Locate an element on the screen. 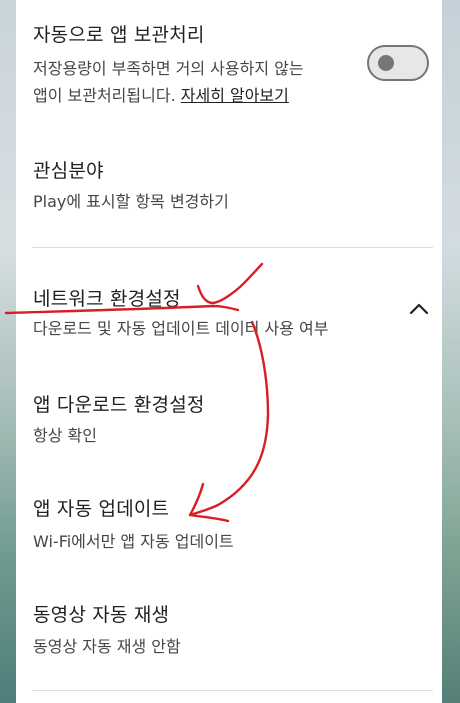 The height and width of the screenshot is (703, 460). auto-archive-title: 자동으로 앱 보관처리 is located at coordinates (119, 35).